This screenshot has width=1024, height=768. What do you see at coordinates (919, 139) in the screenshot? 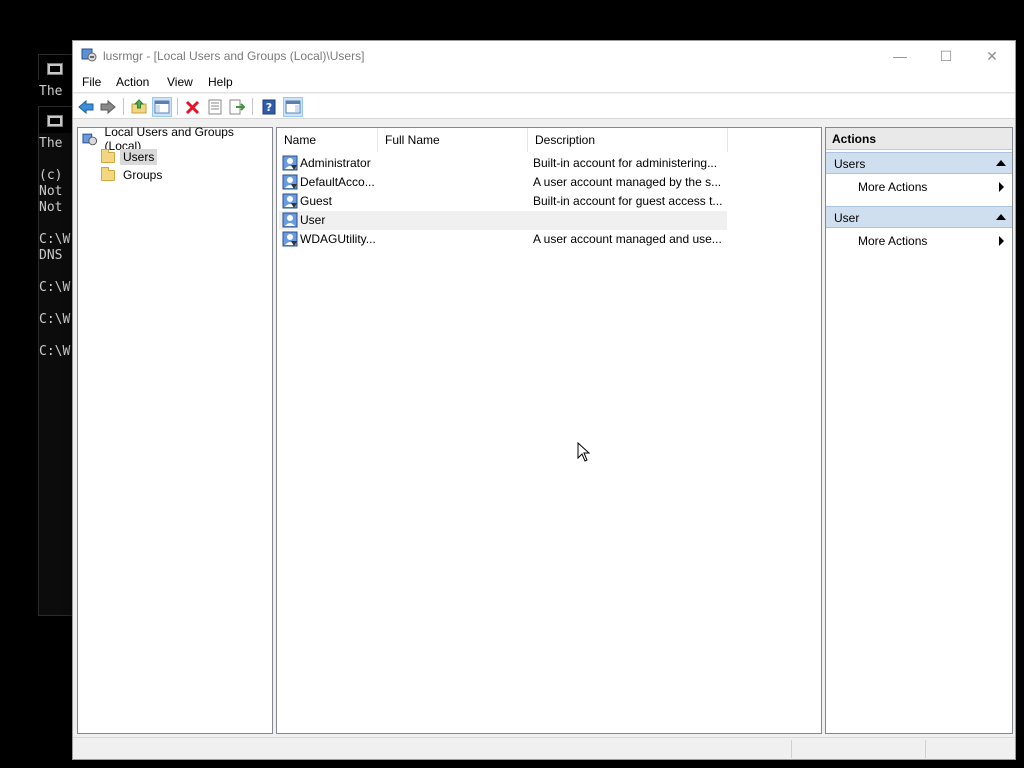
I see `actions-header: Actions` at bounding box center [919, 139].